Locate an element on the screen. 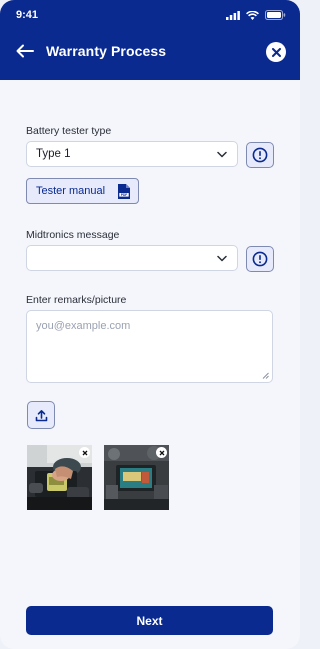  status-time: 9:41 is located at coordinates (27, 15).